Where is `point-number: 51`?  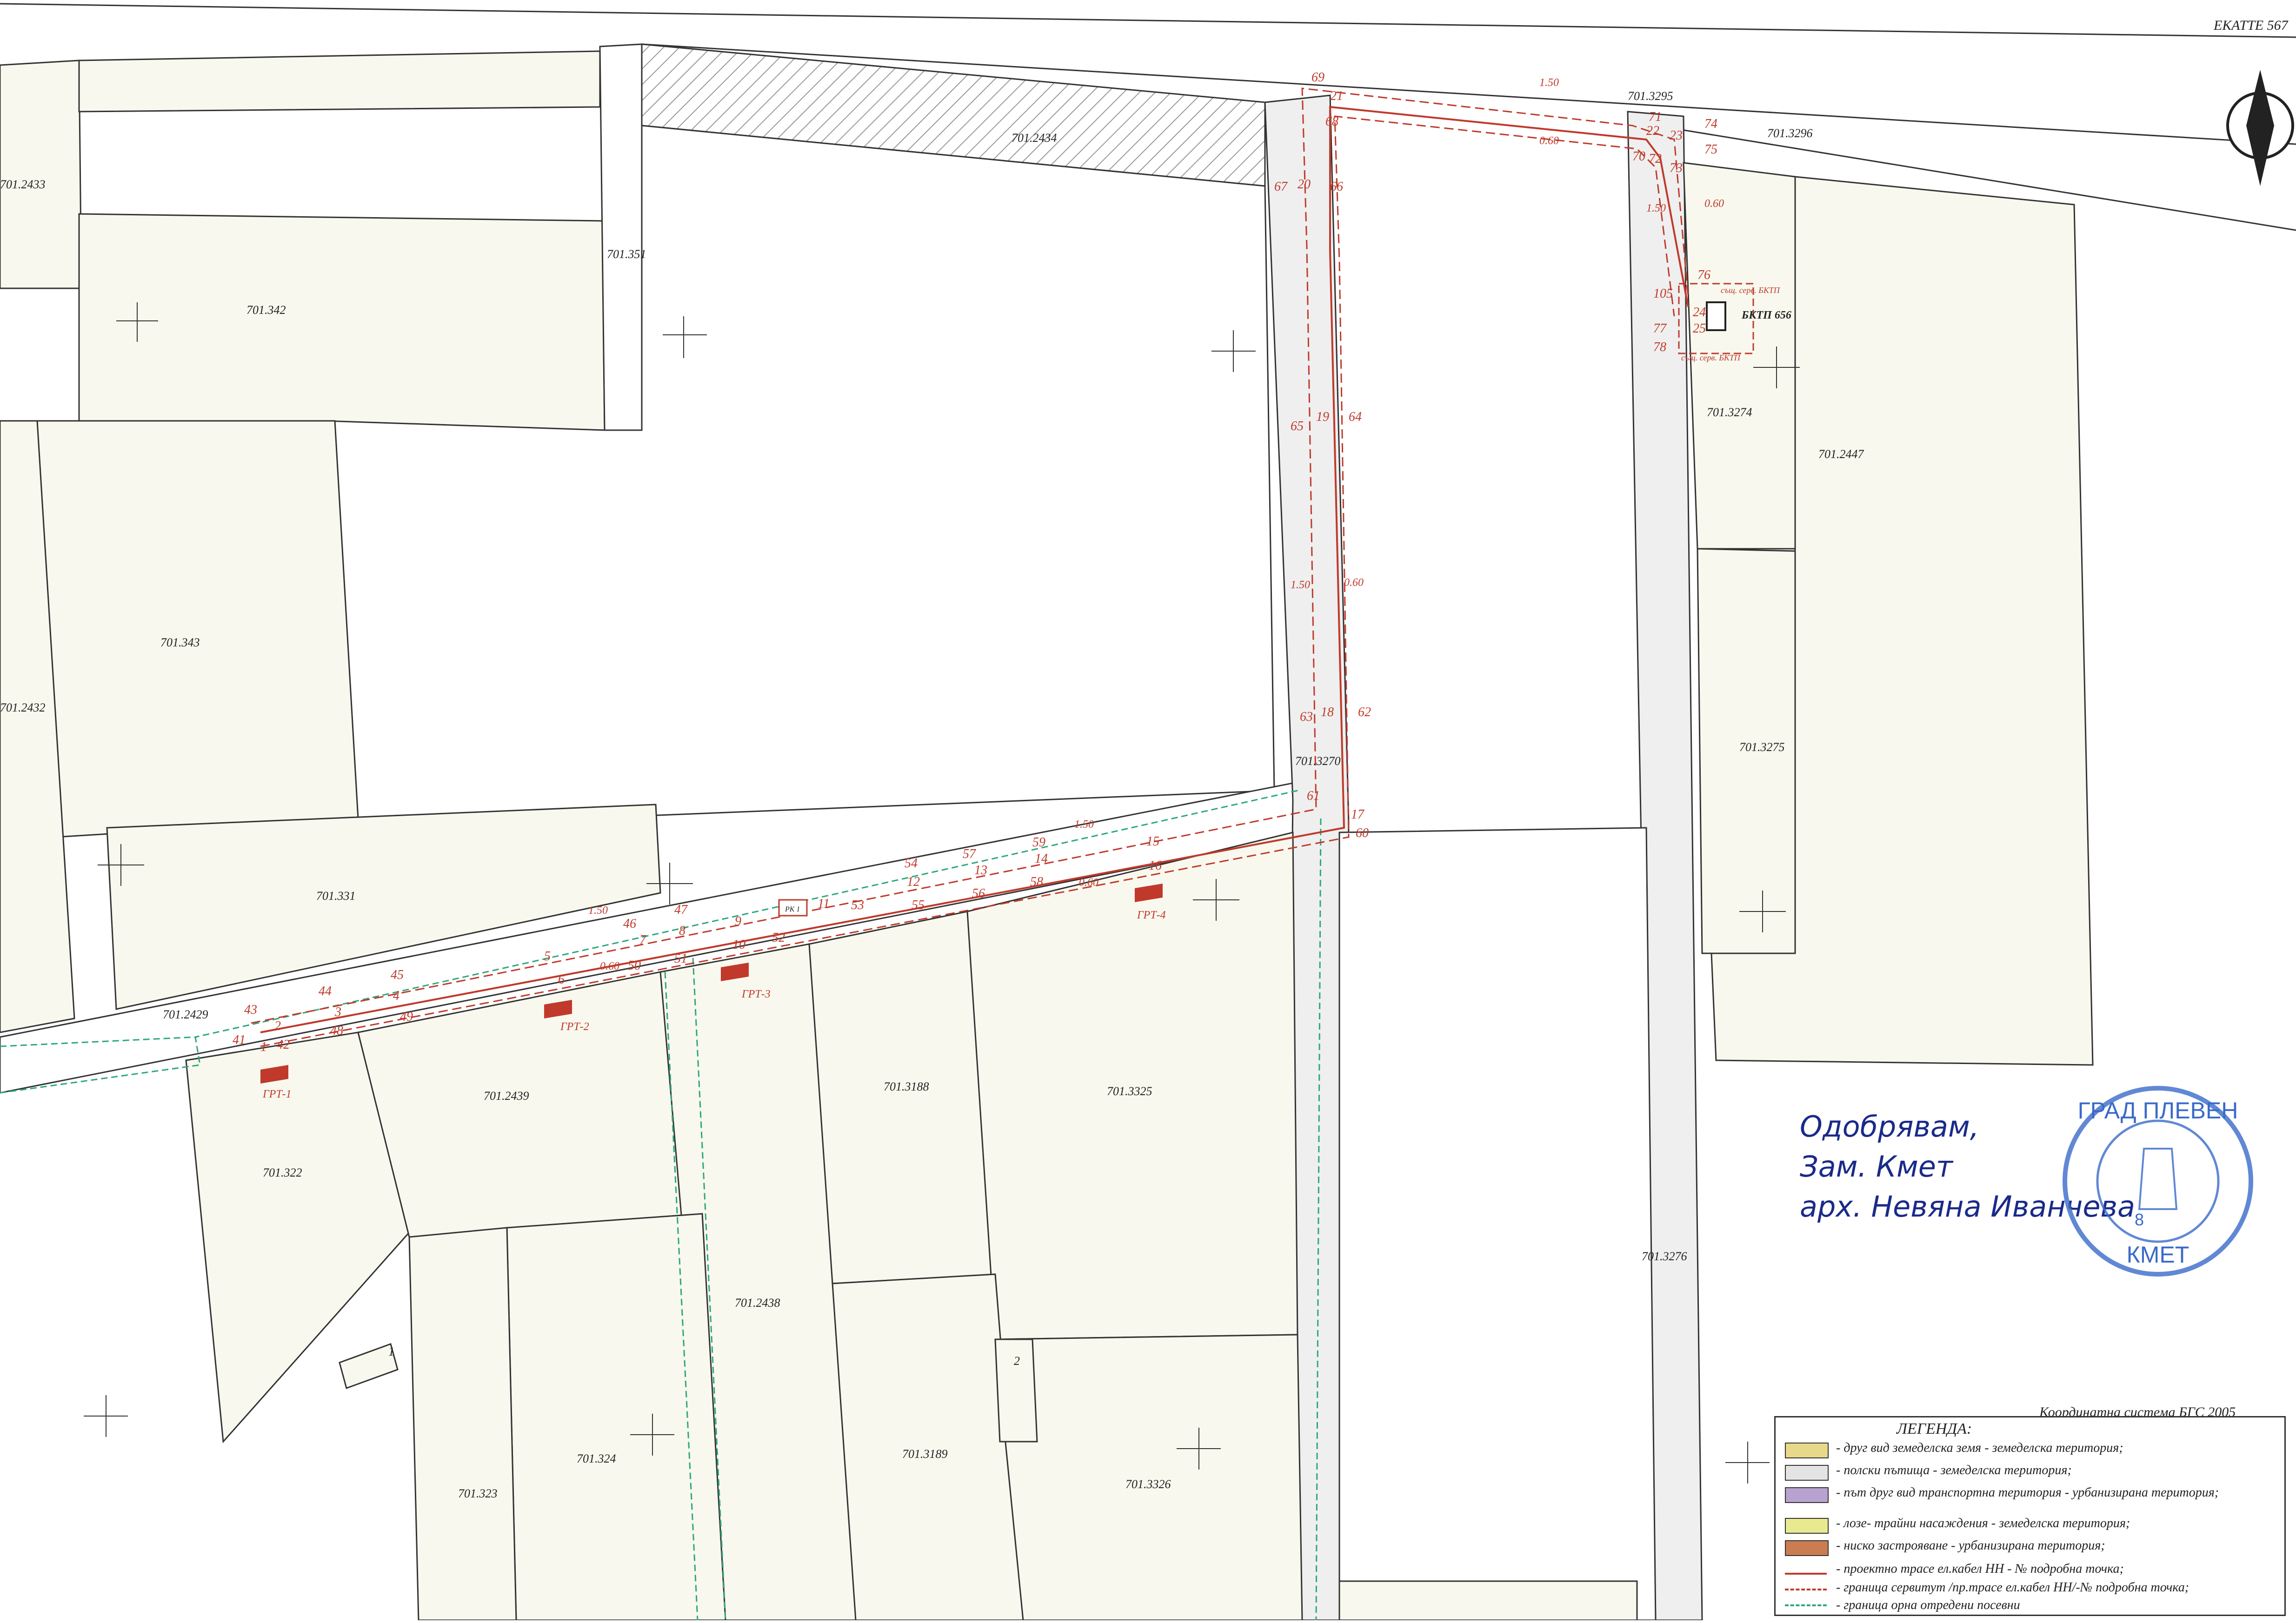 point-number: 51 is located at coordinates (681, 958).